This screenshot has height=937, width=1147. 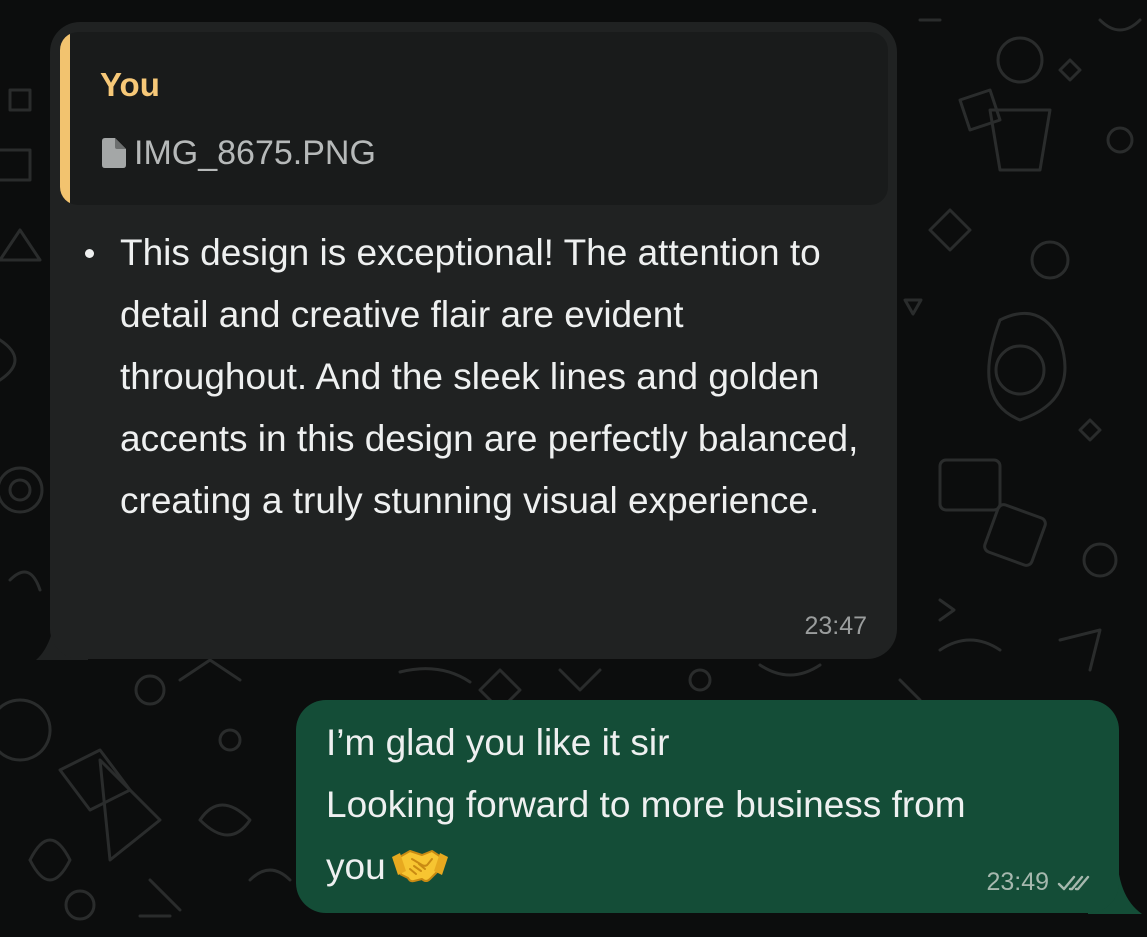 I want to click on message-line: I’m glad you like it sir, so click(x=498, y=742).